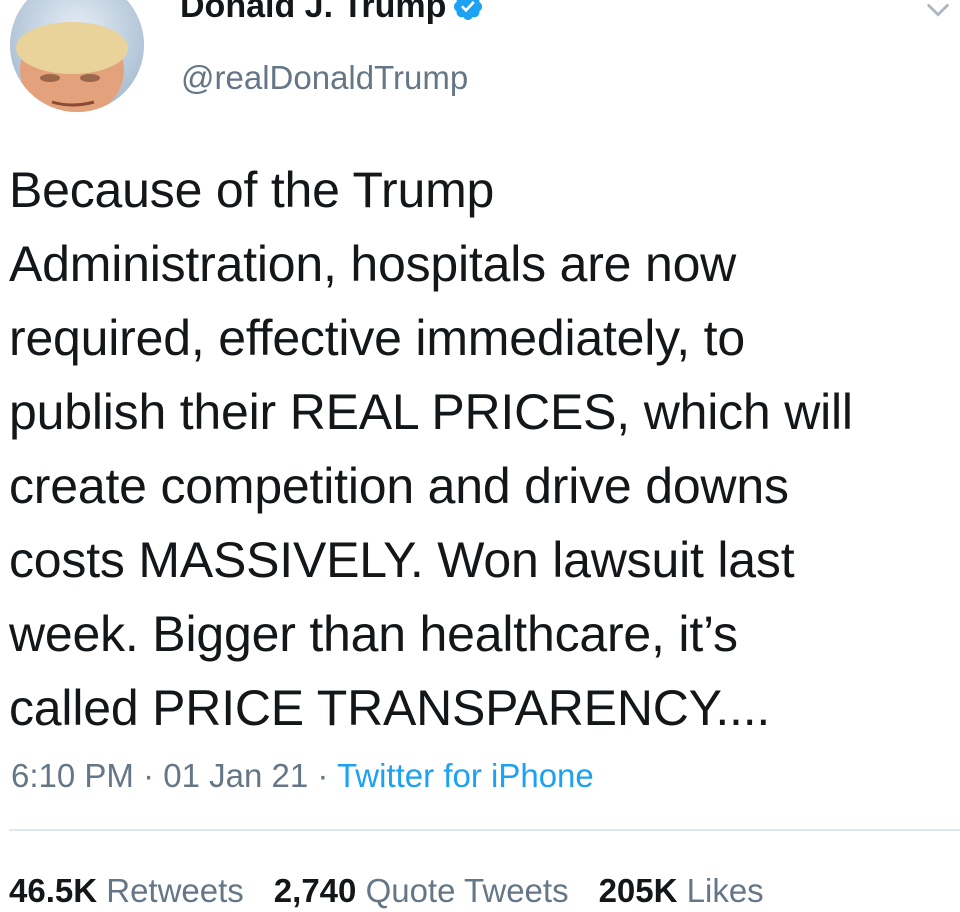 The height and width of the screenshot is (912, 960). I want to click on quote-tweets-stat: 2,740 Quote Tweets, so click(421, 890).